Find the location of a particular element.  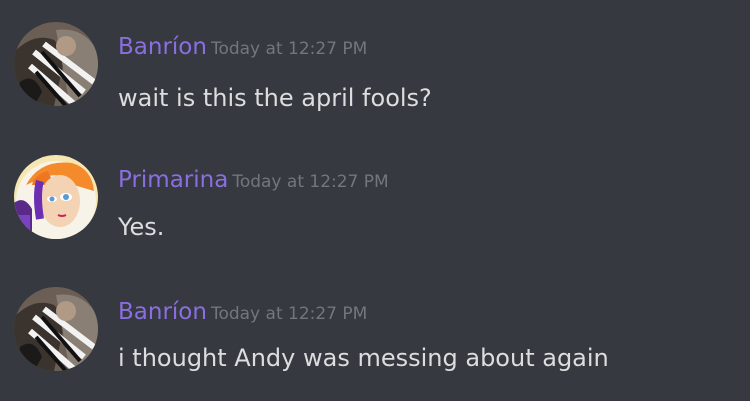

message-text: Yes. is located at coordinates (141, 227).